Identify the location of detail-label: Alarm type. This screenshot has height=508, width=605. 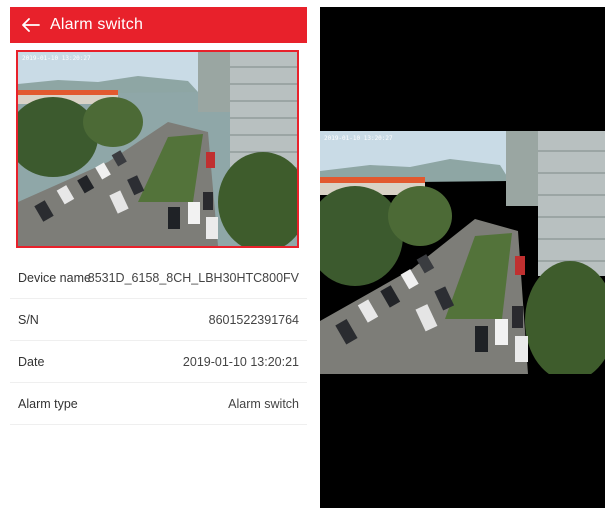
(48, 403).